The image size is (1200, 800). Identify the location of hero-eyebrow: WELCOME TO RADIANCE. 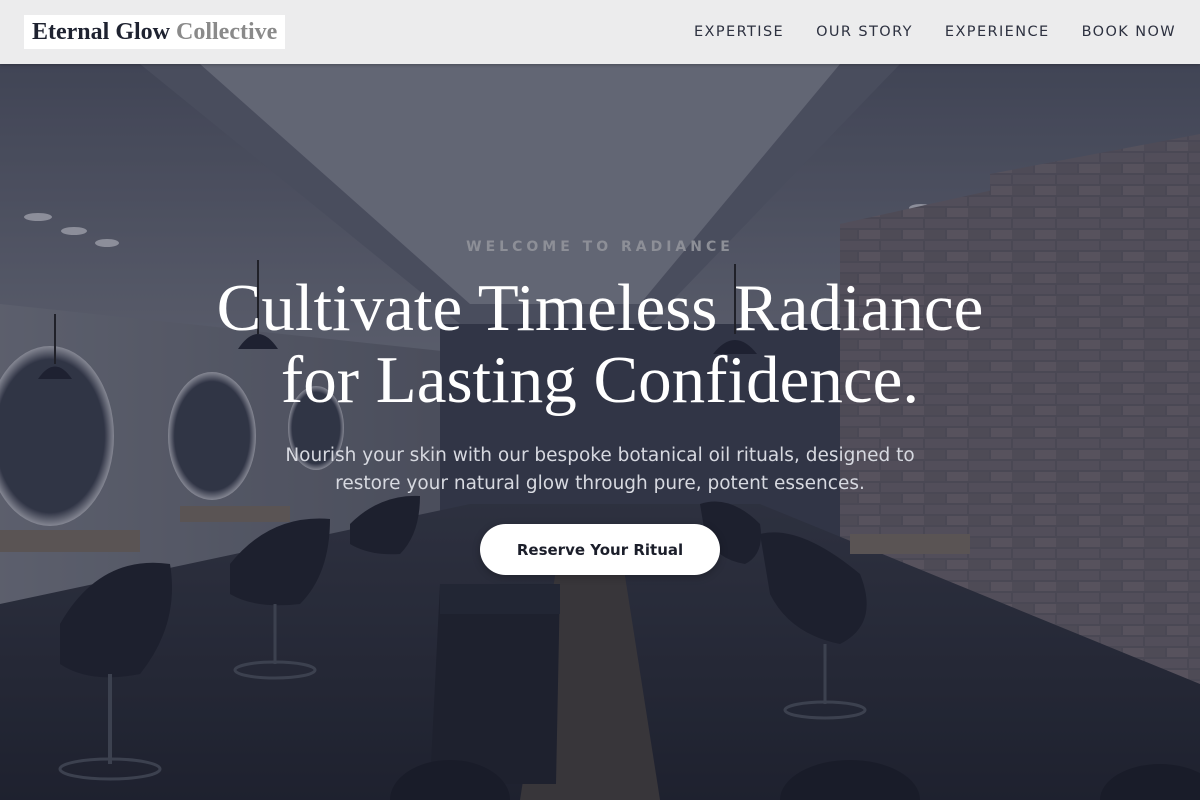
(600, 247).